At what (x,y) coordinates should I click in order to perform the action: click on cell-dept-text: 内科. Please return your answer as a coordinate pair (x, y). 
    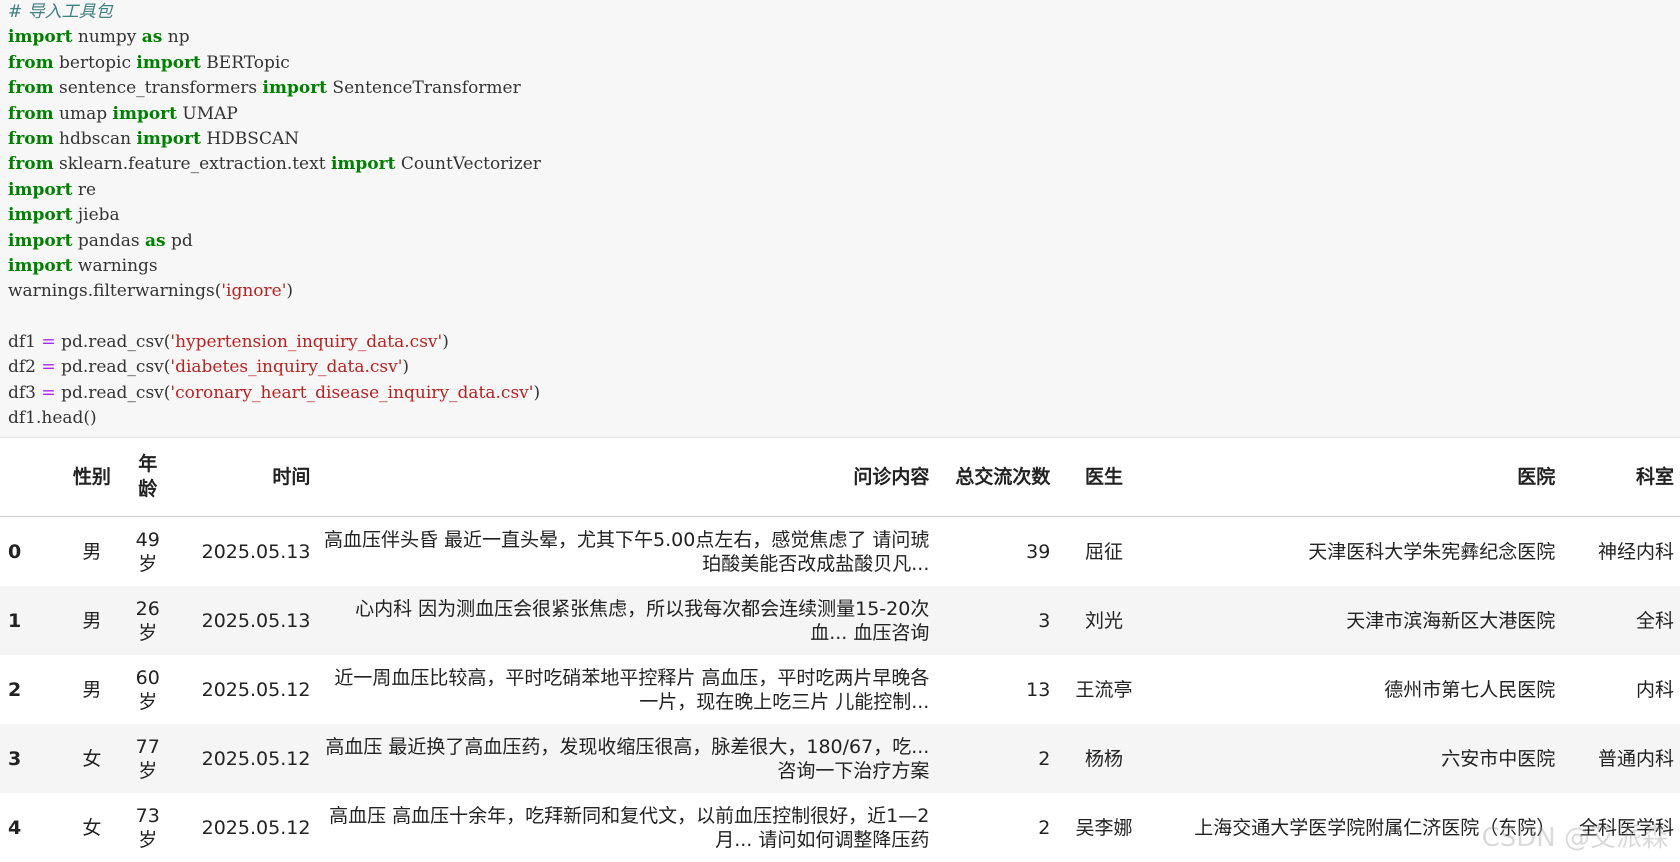
    Looking at the image, I should click on (1620, 690).